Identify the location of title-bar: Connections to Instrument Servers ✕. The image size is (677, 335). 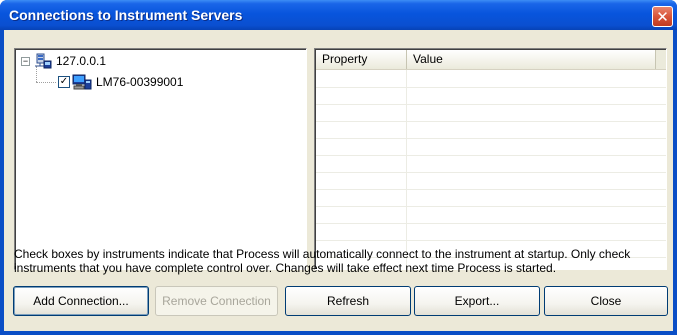
(338, 15).